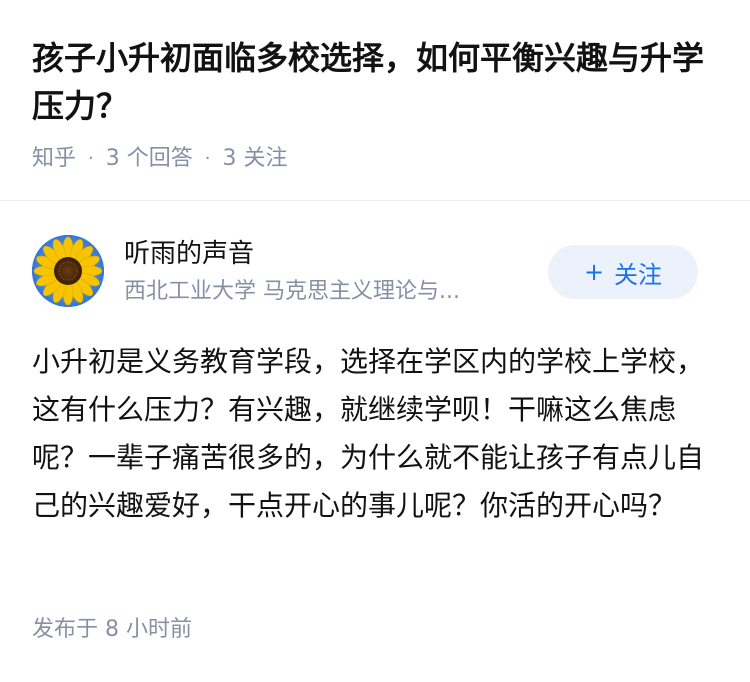  What do you see at coordinates (149, 159) in the screenshot?
I see `answers-count: 3 个回答` at bounding box center [149, 159].